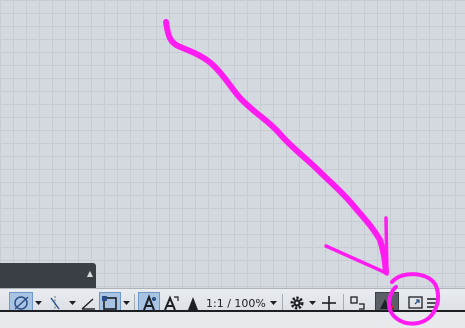 This screenshot has width=465, height=328. What do you see at coordinates (431, 303) in the screenshot?
I see `menu-icon` at bounding box center [431, 303].